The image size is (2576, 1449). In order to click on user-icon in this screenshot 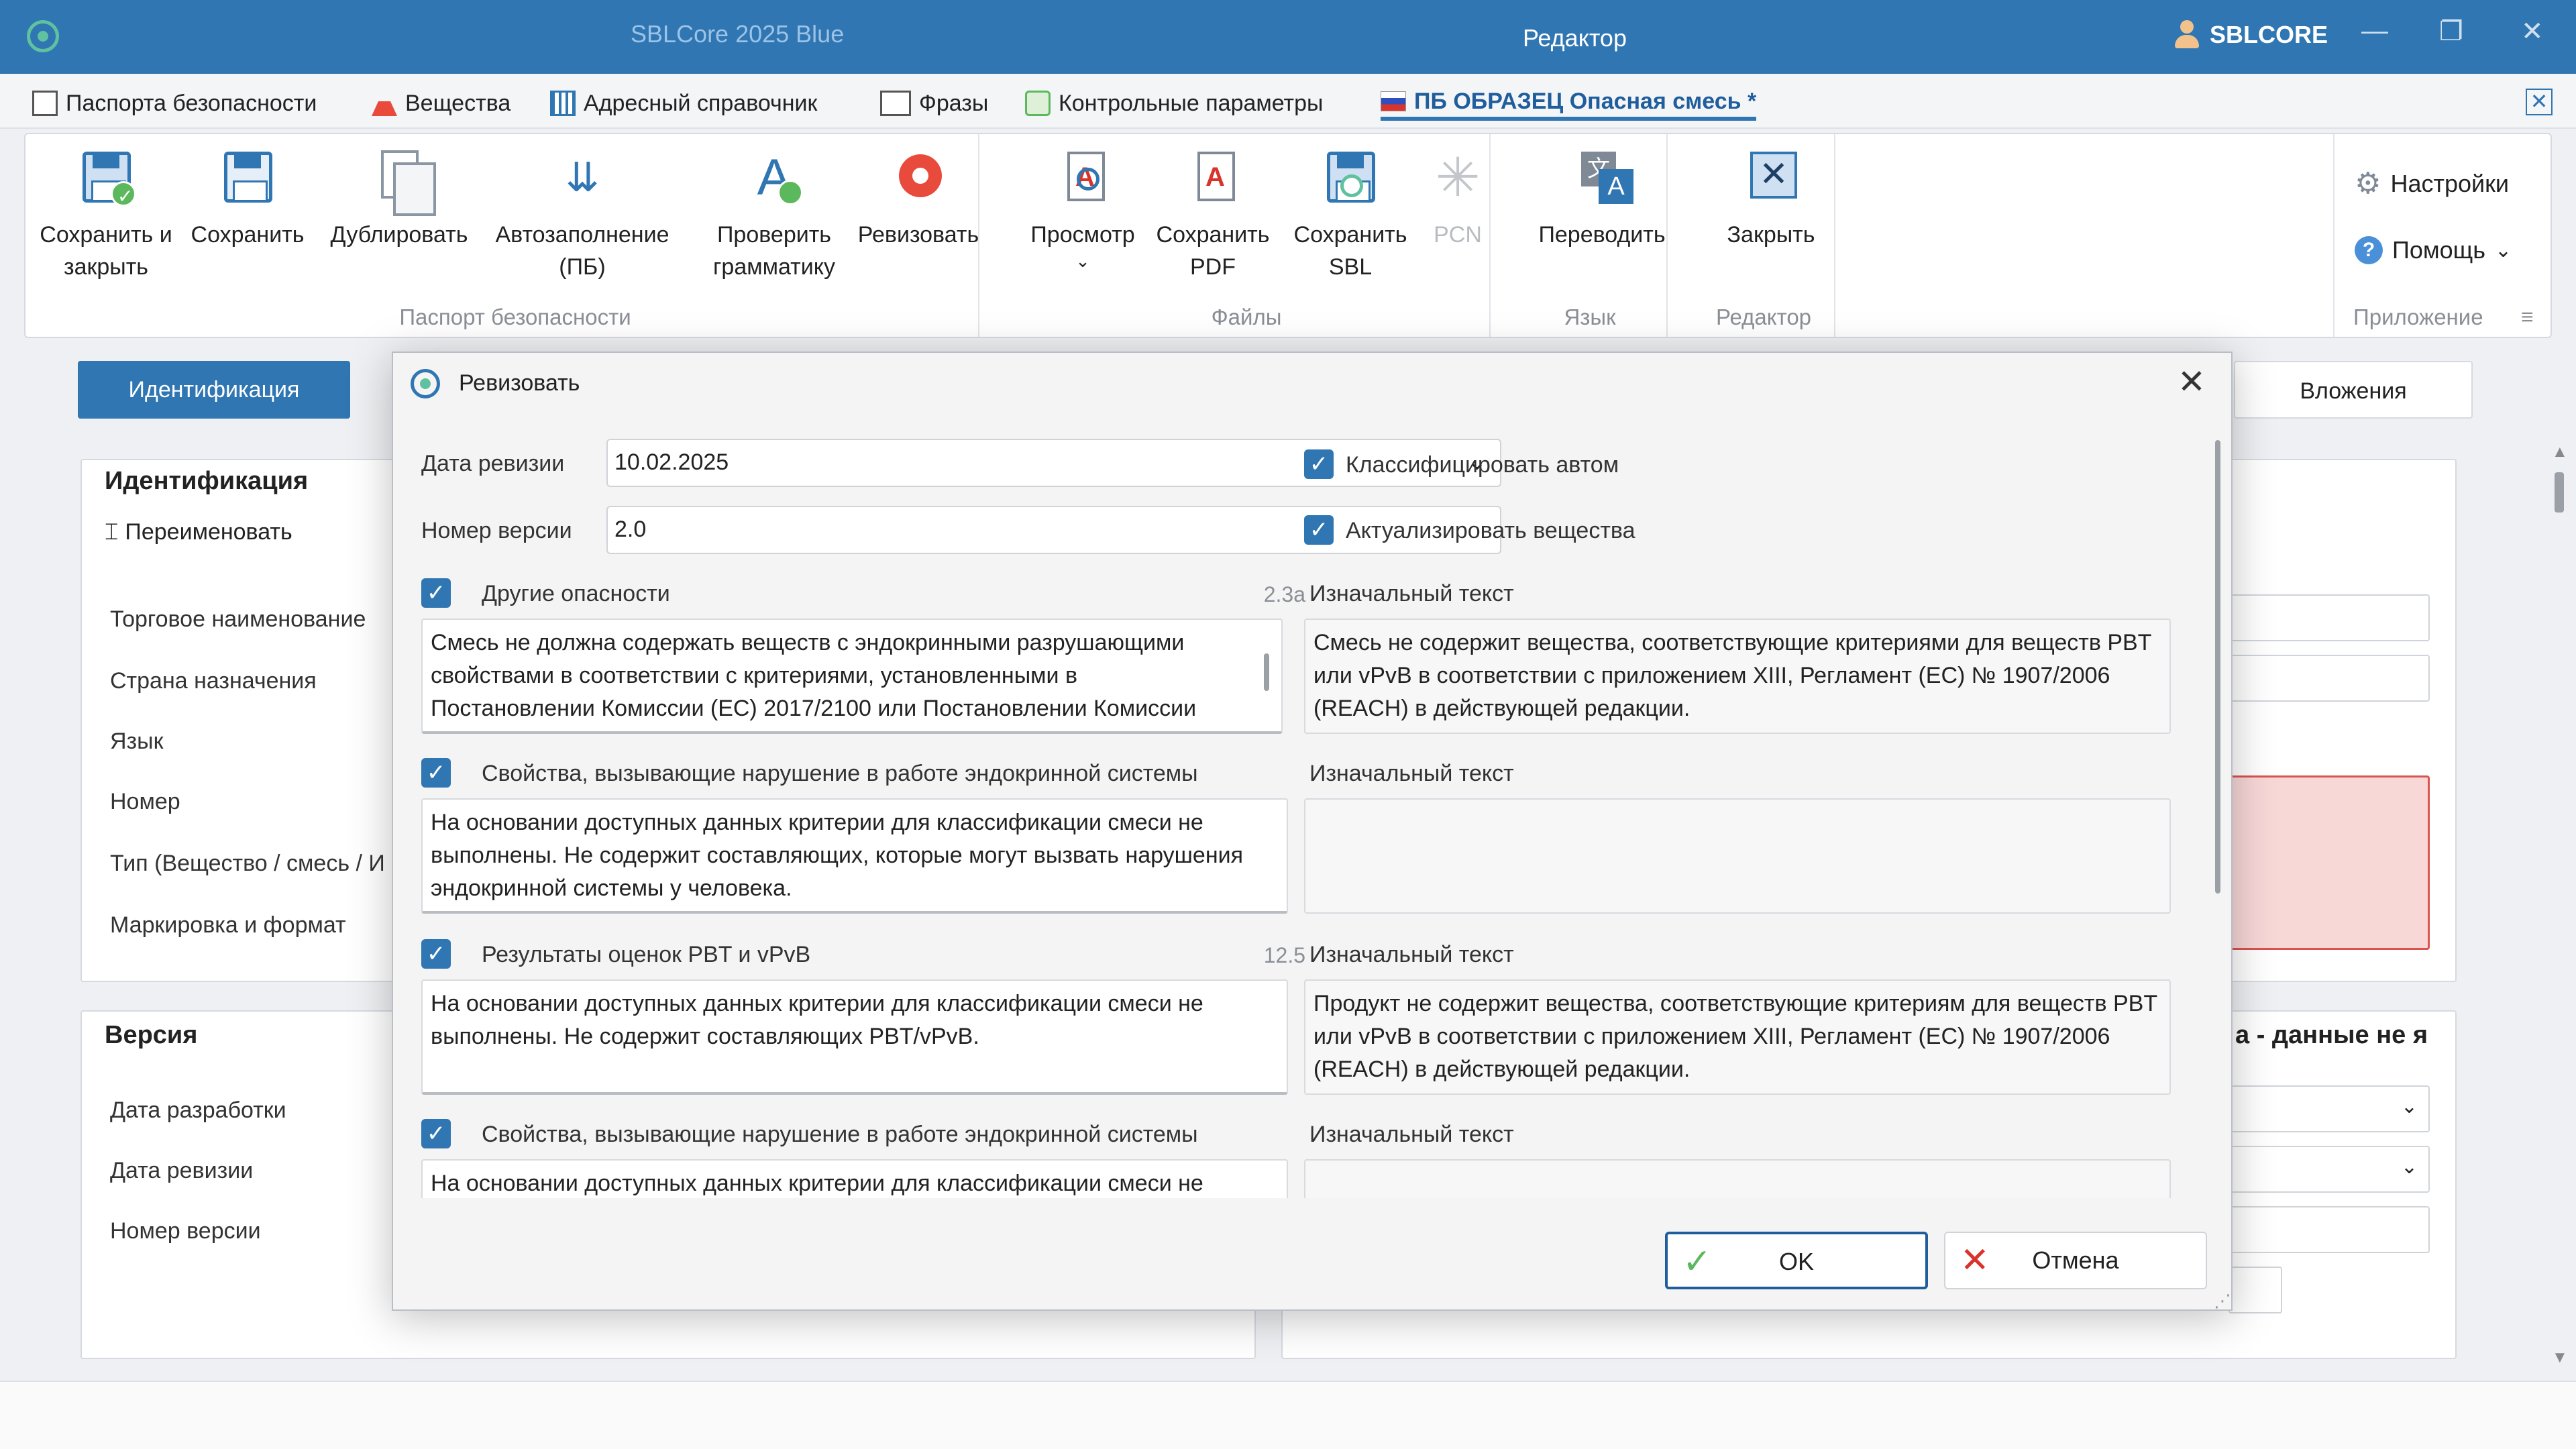, I will do `click(2187, 35)`.